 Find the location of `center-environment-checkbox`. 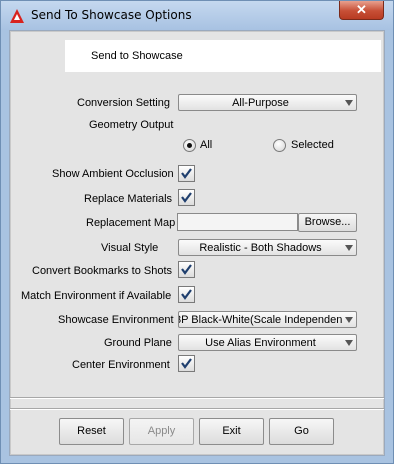

center-environment-checkbox is located at coordinates (186, 363).